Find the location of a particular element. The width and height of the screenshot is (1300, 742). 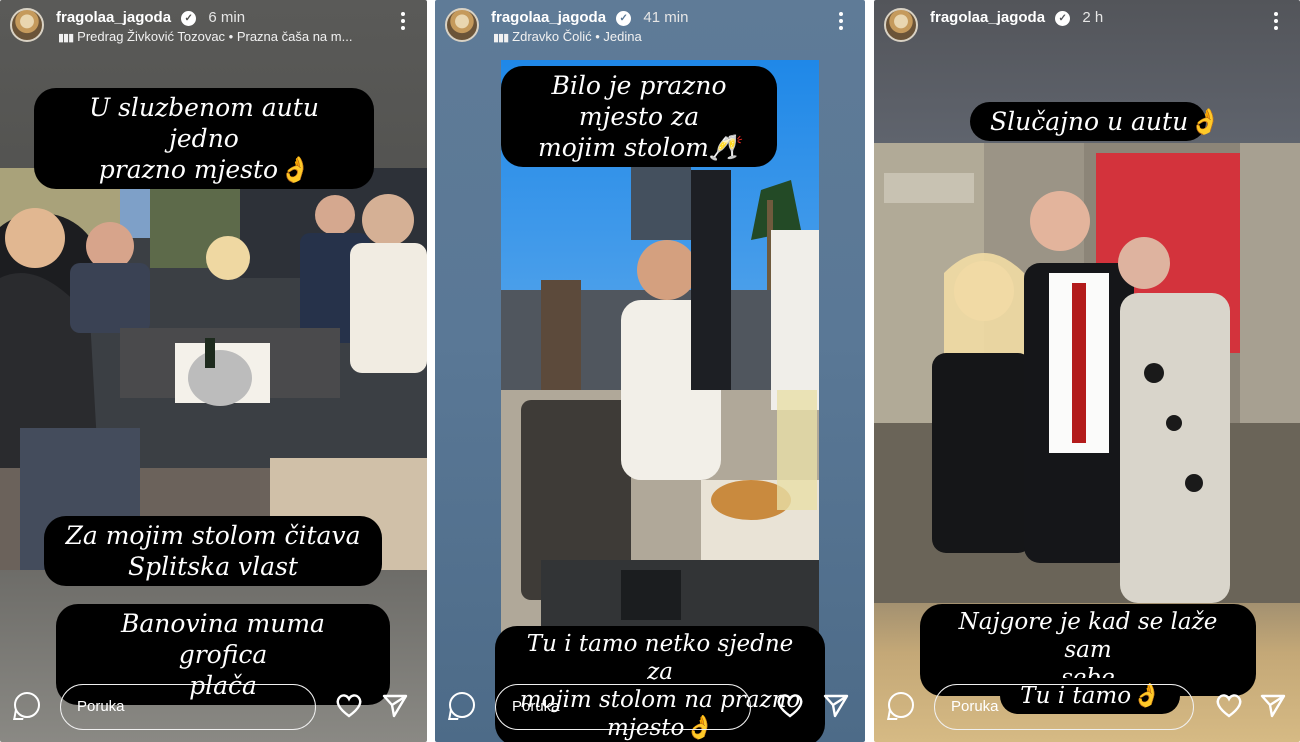

story-caption: Slučajno u autu👌 is located at coordinates (1094, 121).